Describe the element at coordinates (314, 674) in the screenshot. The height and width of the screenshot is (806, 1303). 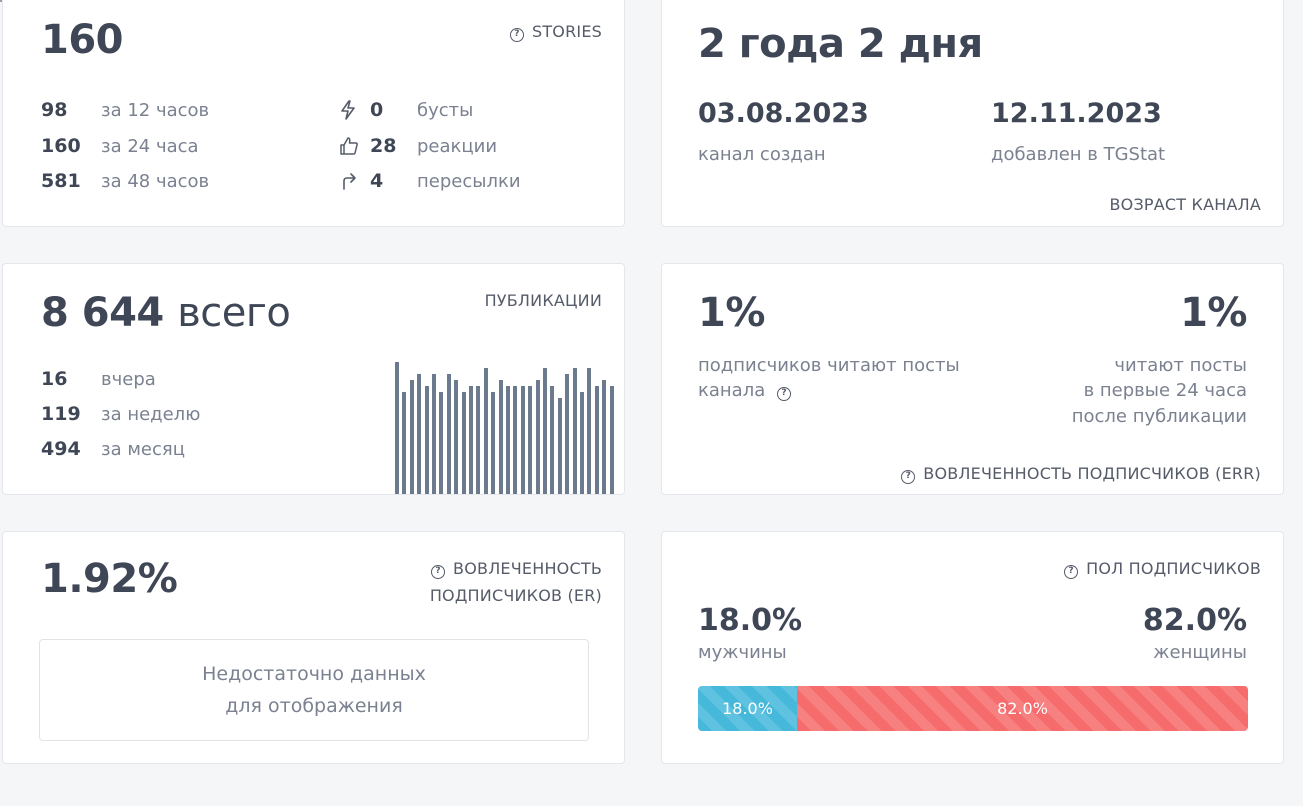
I see `no-data-text-1: Недостаточно данных` at that location.